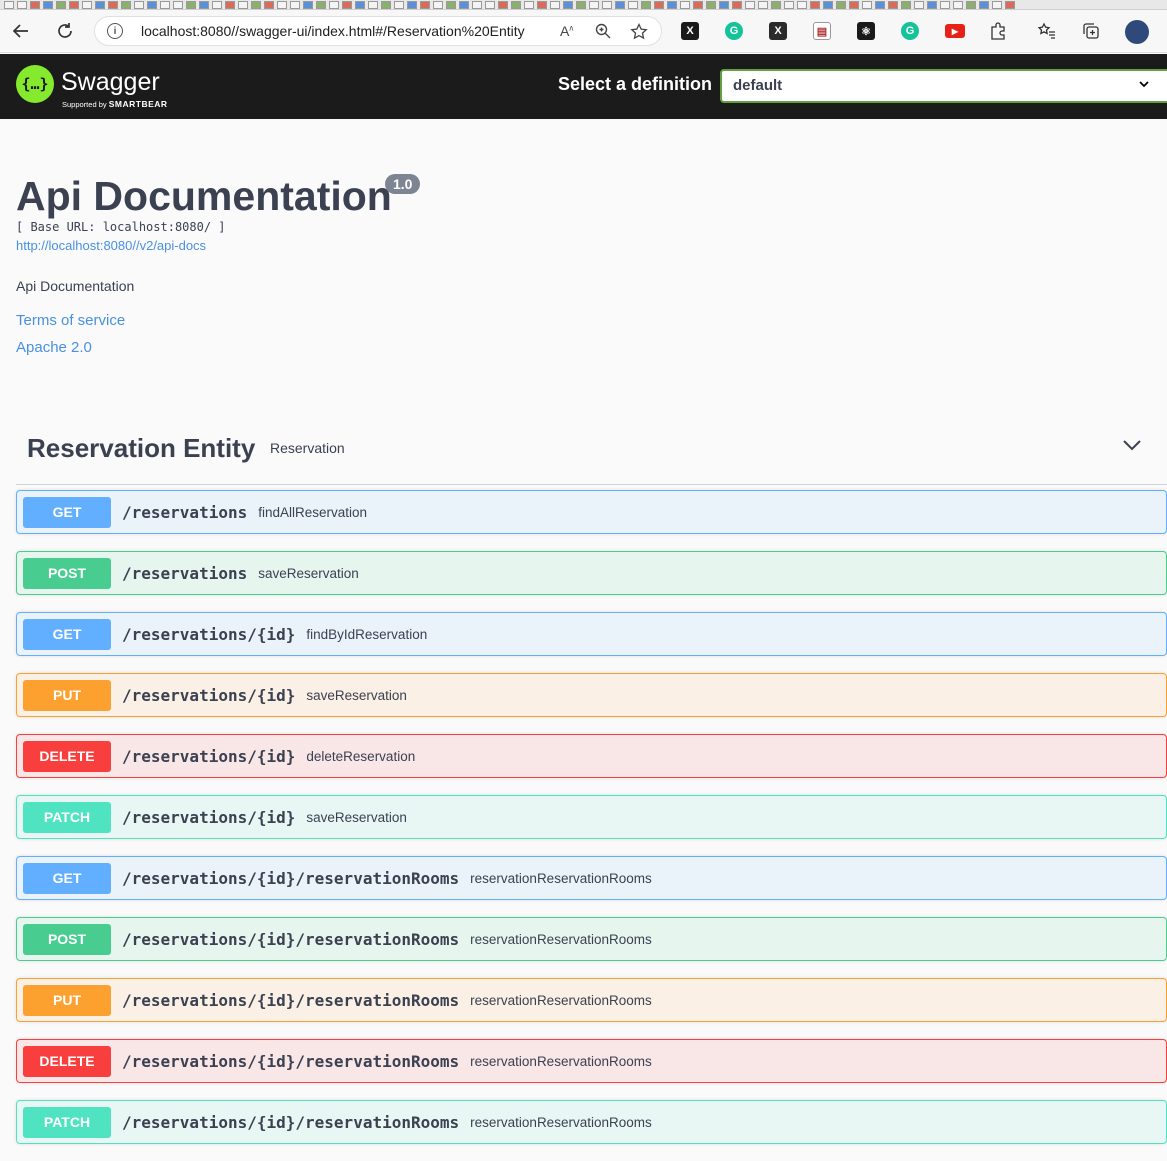  Describe the element at coordinates (111, 245) in the screenshot. I see `api-docs-link: http://localhost:8080//v2/api-docs` at that location.